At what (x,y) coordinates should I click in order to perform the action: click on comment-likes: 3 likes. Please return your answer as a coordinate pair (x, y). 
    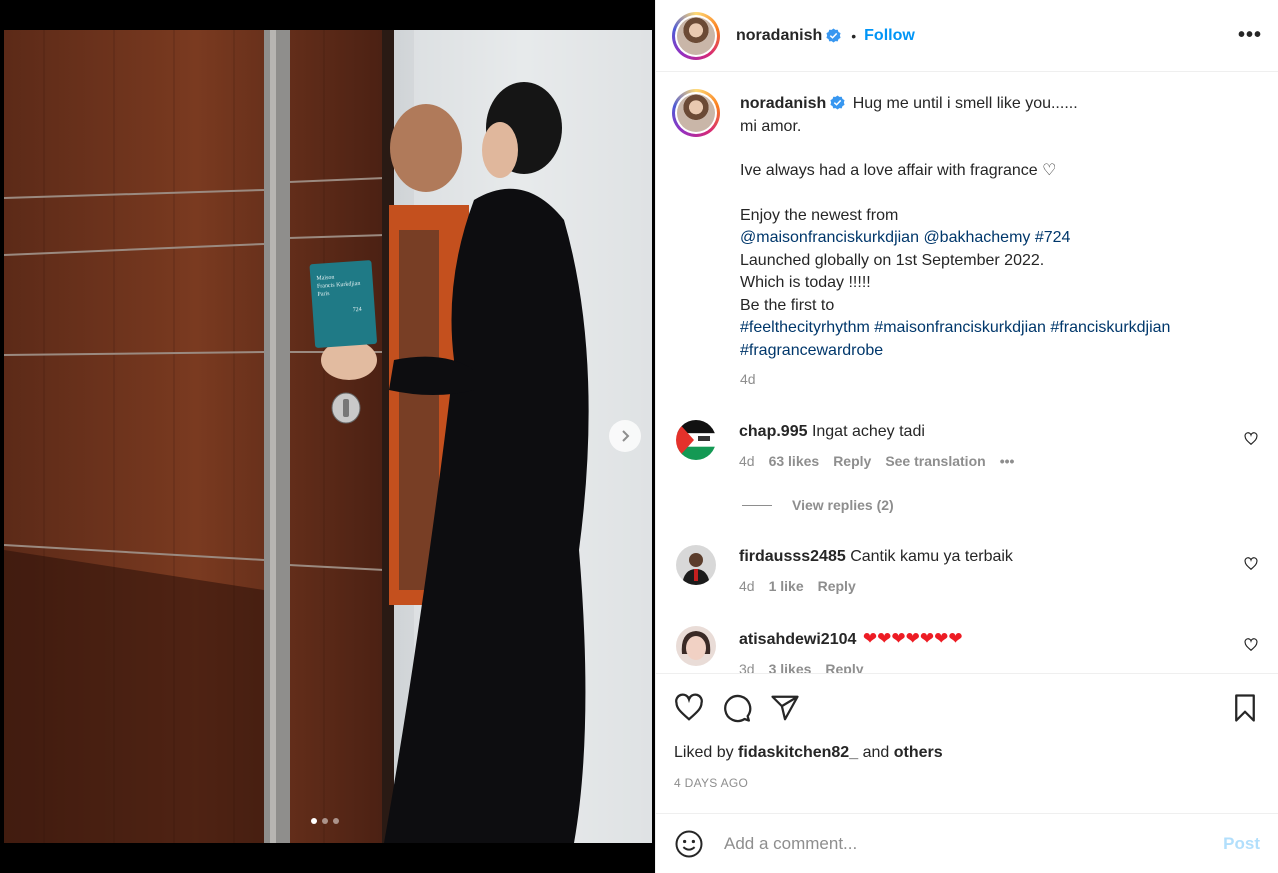
    Looking at the image, I should click on (790, 667).